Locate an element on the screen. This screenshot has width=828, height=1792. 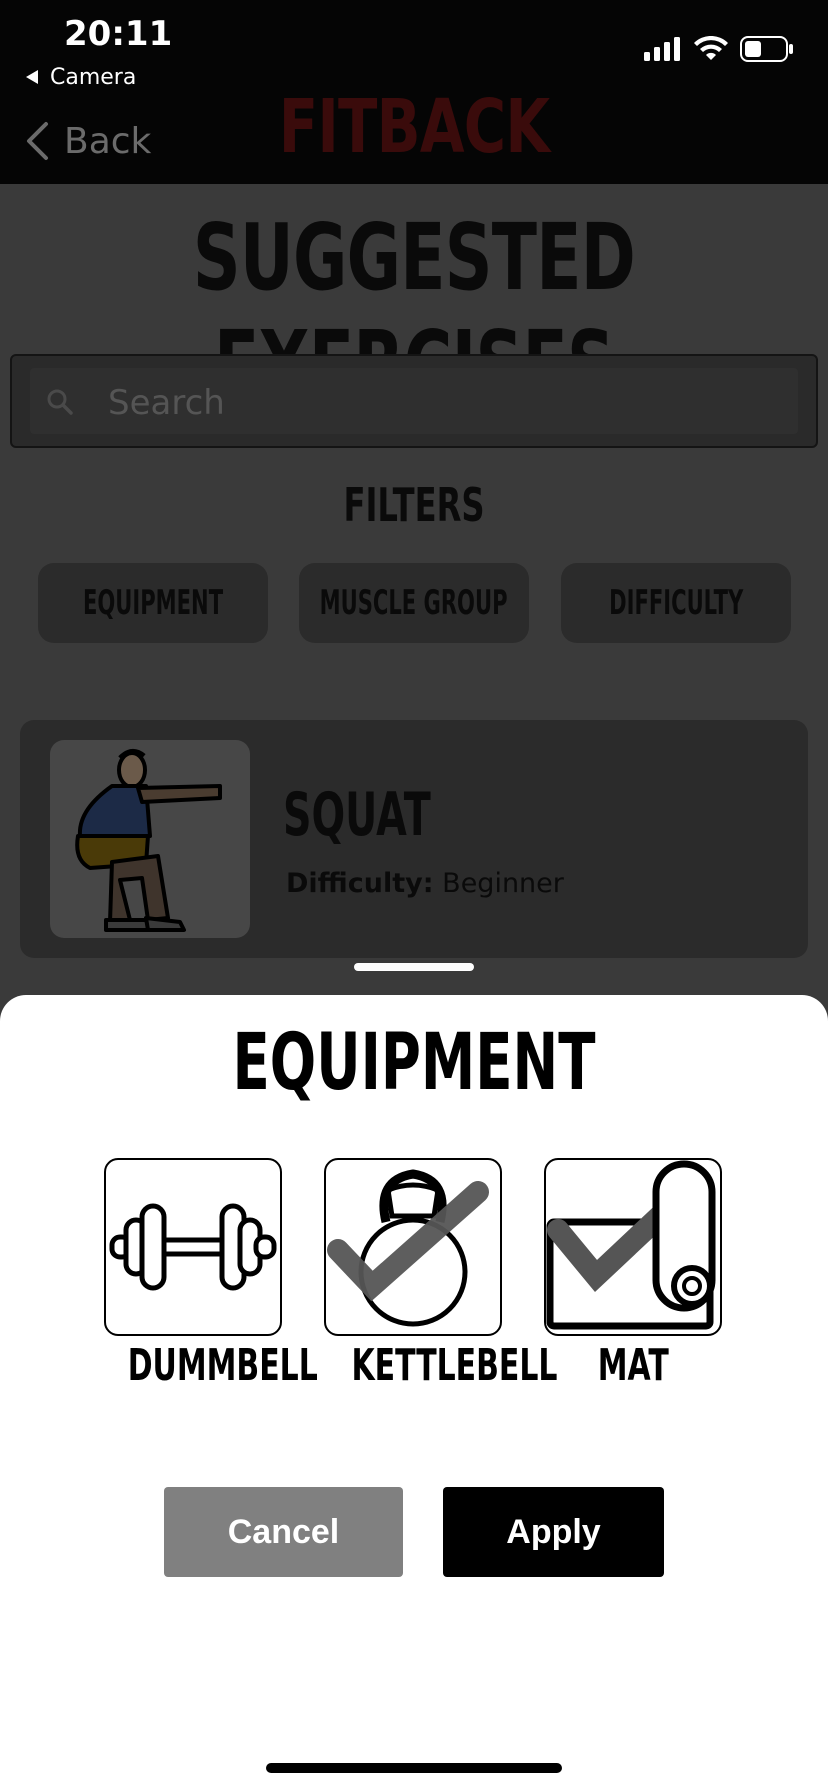
equipment-option-mat is located at coordinates (633, 1247).